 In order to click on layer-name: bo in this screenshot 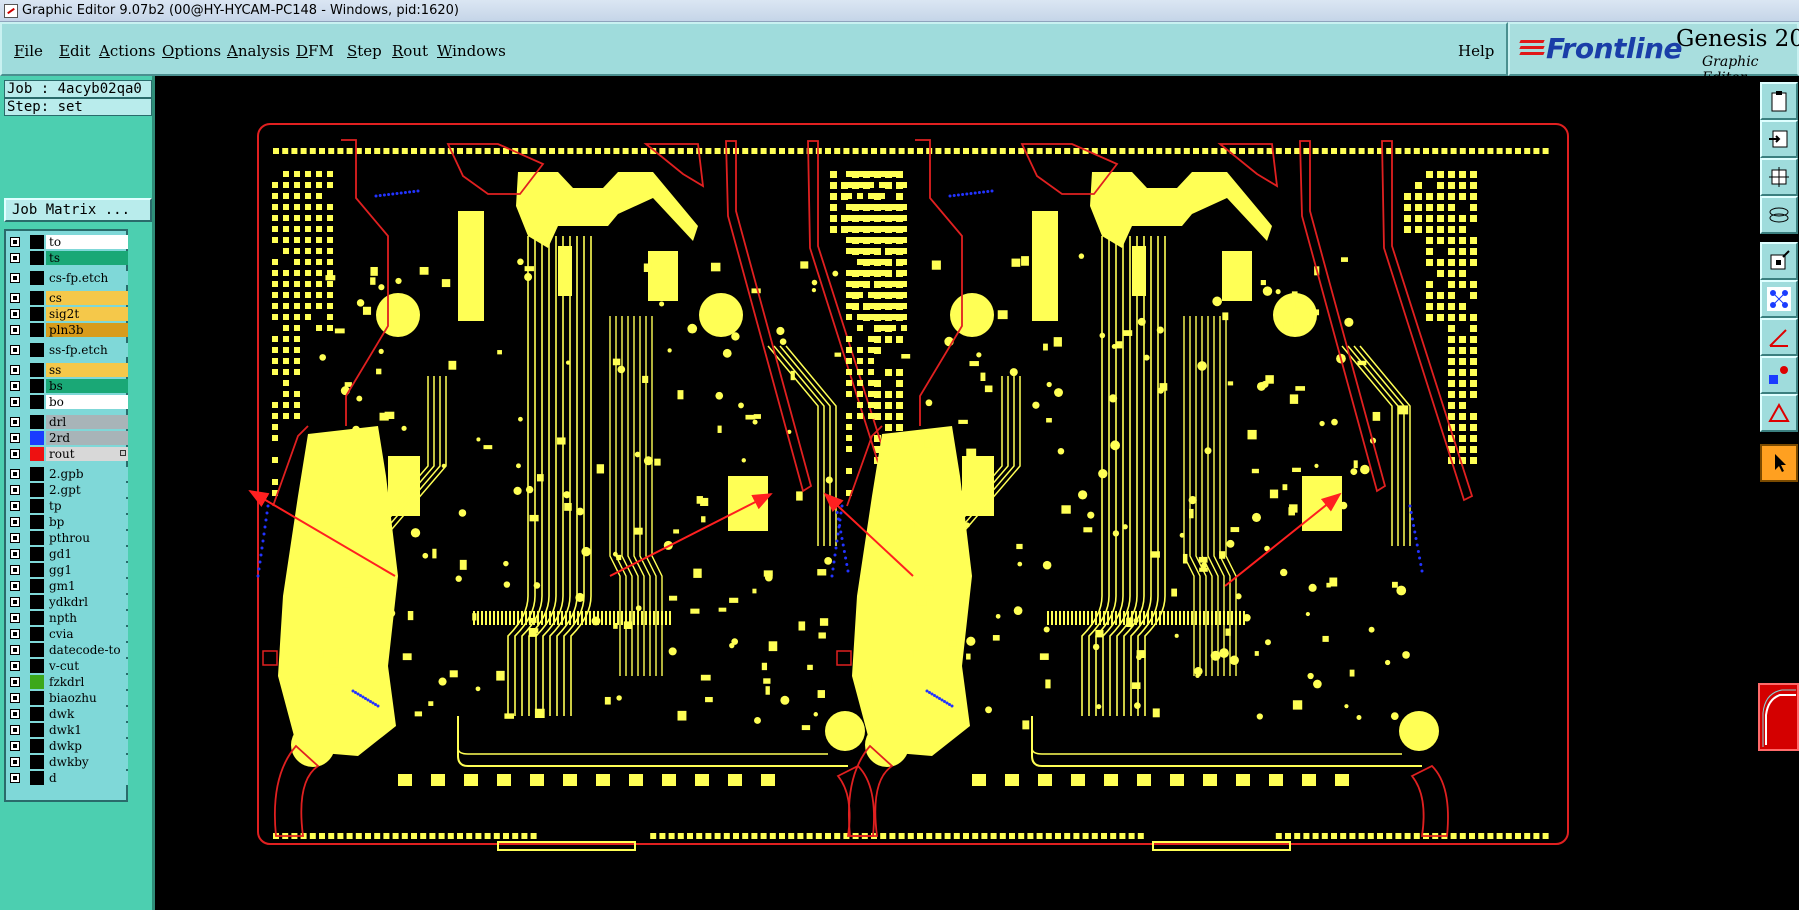, I will do `click(87, 402)`.